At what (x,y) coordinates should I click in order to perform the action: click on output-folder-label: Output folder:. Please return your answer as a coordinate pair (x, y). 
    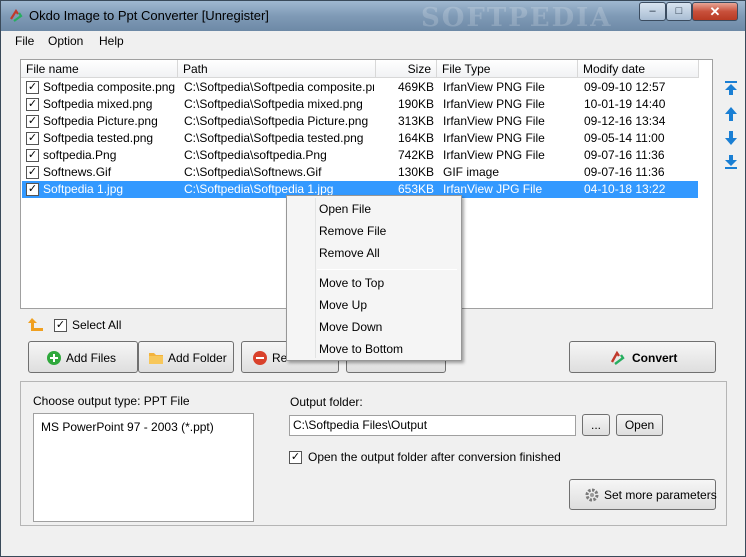
    Looking at the image, I should click on (326, 402).